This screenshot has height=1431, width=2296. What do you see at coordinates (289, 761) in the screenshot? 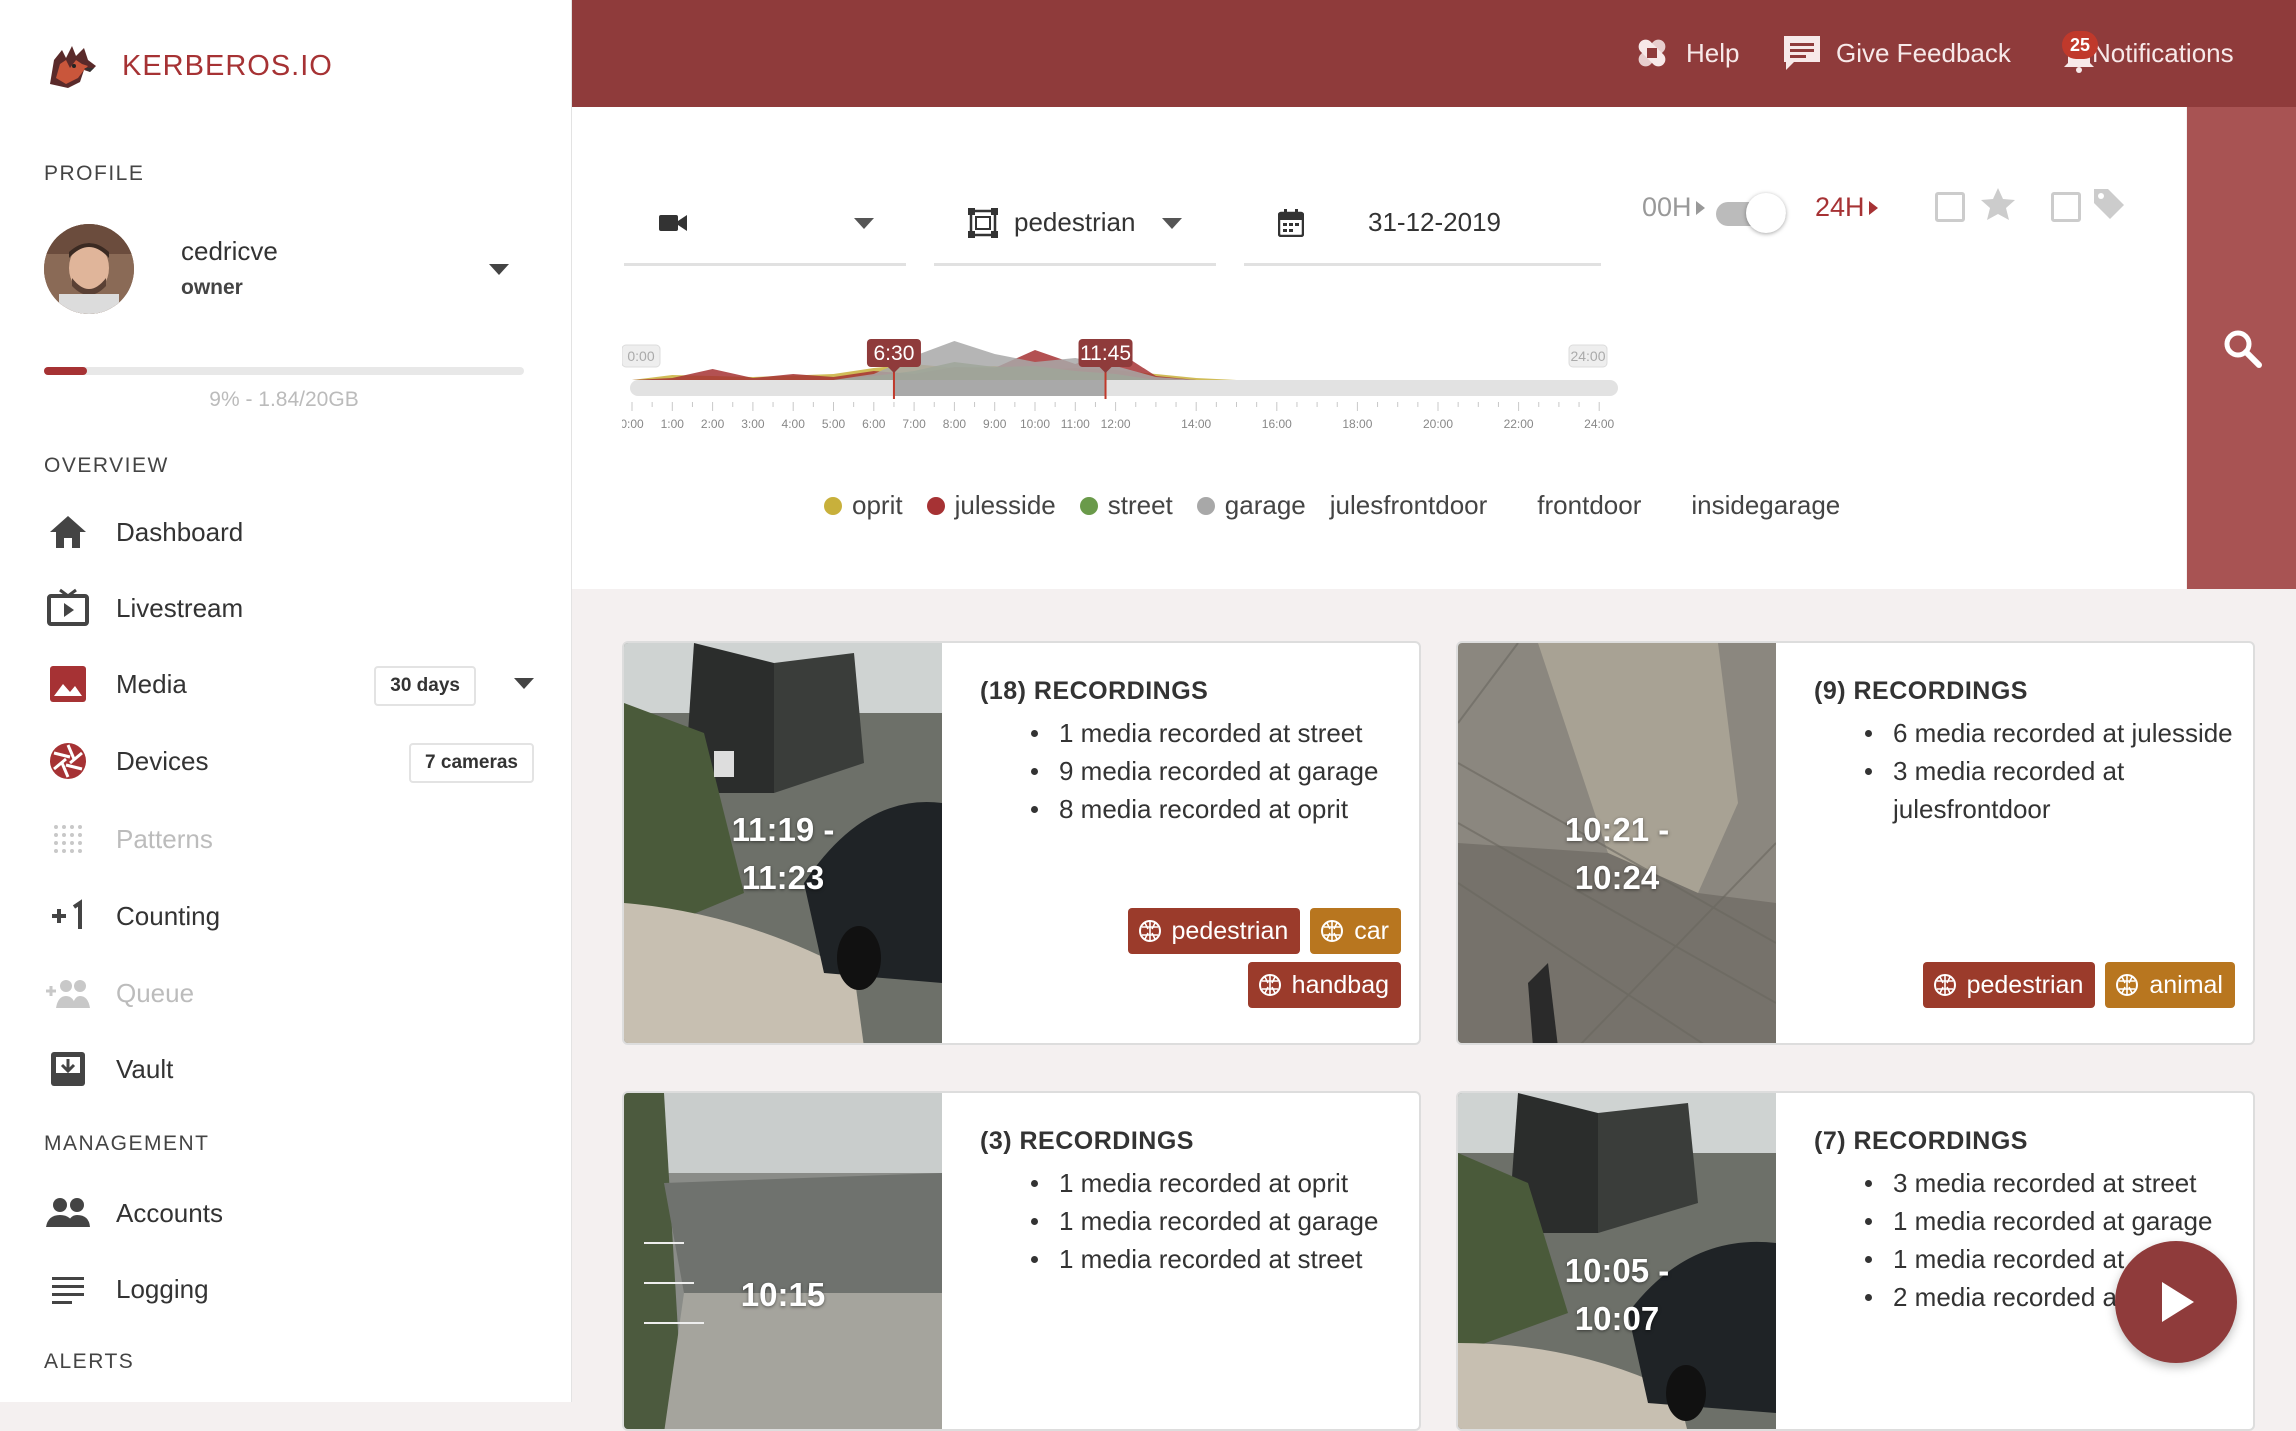
I see `nav-devices: Devices 7 cameras` at bounding box center [289, 761].